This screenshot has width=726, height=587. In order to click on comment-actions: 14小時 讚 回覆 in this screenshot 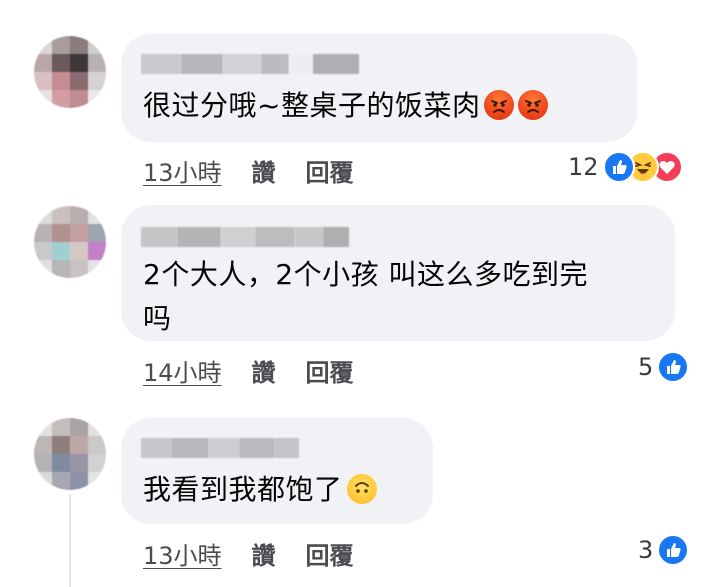, I will do `click(263, 370)`.